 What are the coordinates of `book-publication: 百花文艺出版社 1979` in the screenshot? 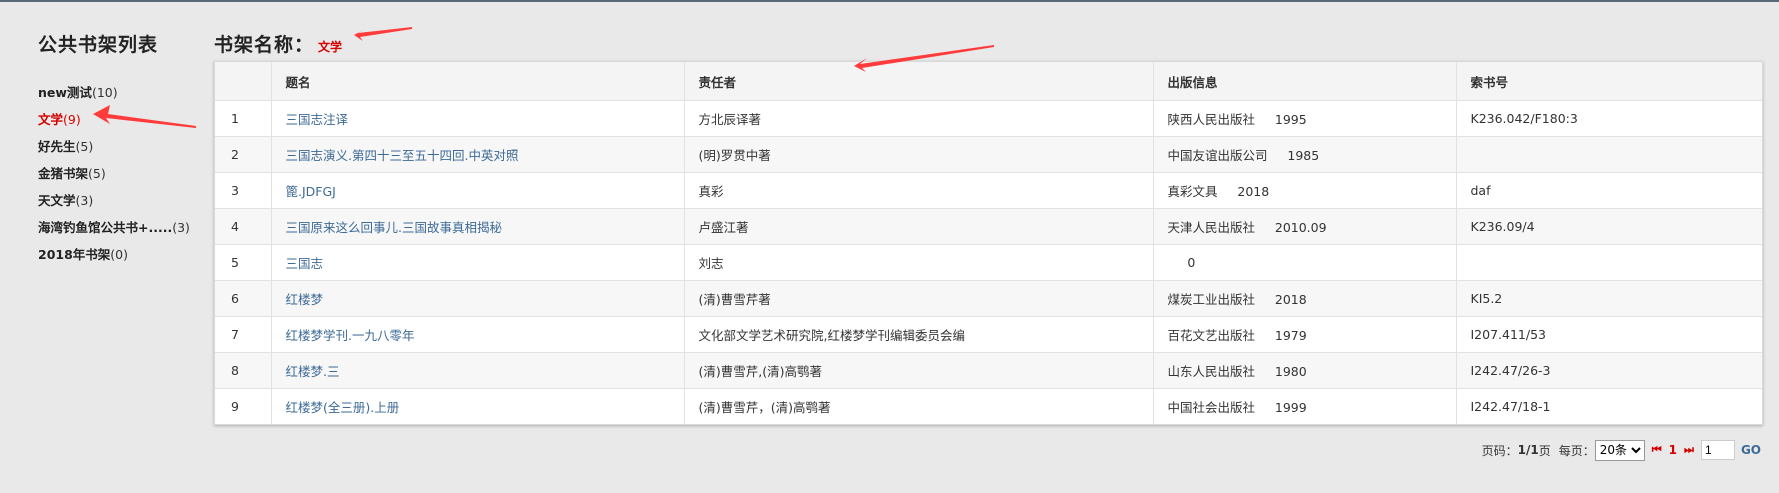 It's located at (1237, 335).